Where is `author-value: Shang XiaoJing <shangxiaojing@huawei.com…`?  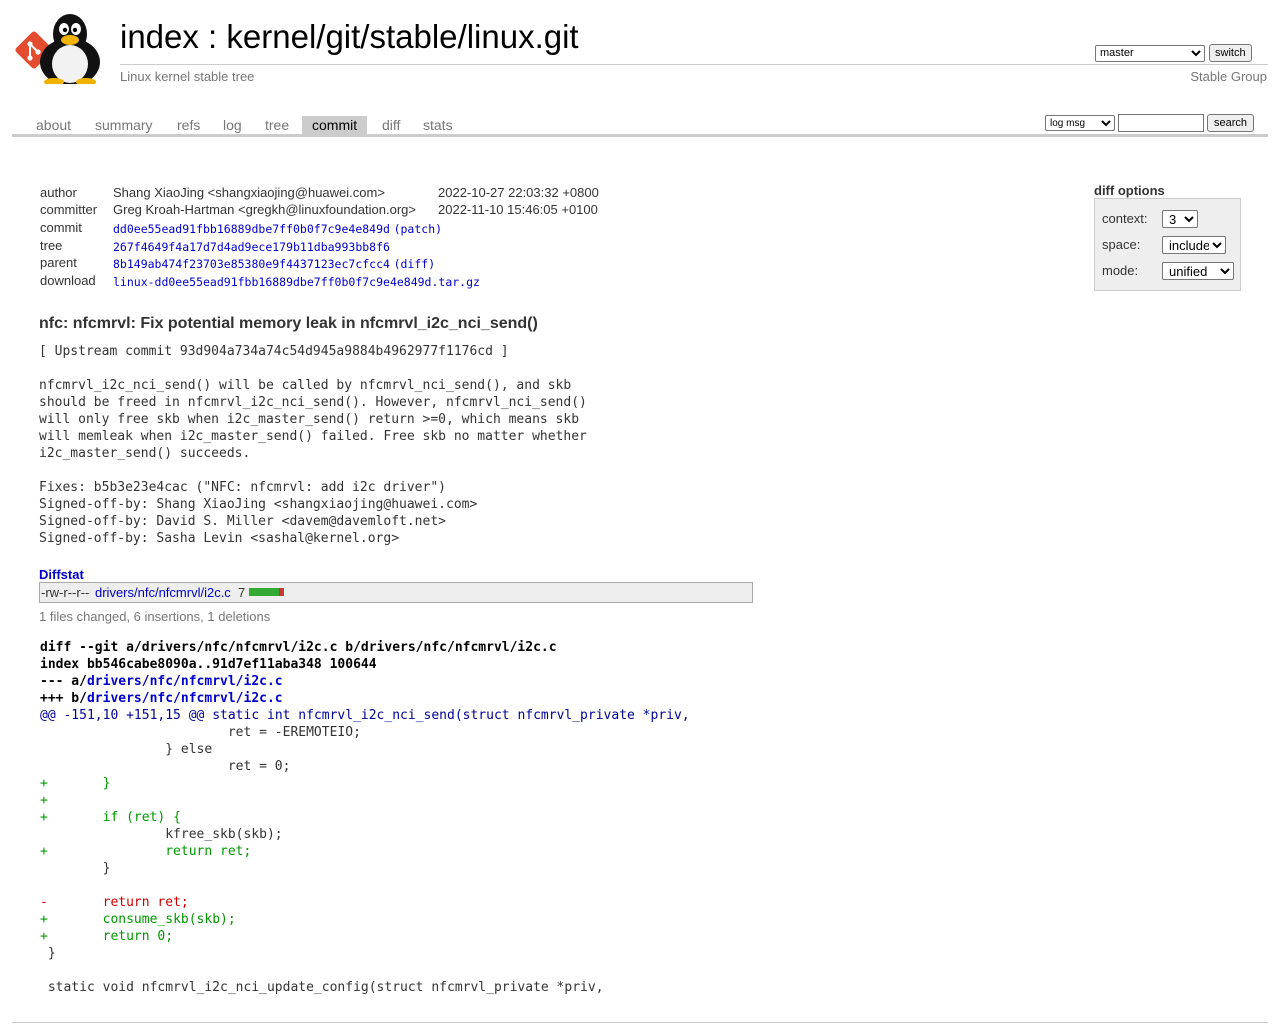 author-value: Shang XiaoJing <shangxiaojing@huawei.com… is located at coordinates (249, 192).